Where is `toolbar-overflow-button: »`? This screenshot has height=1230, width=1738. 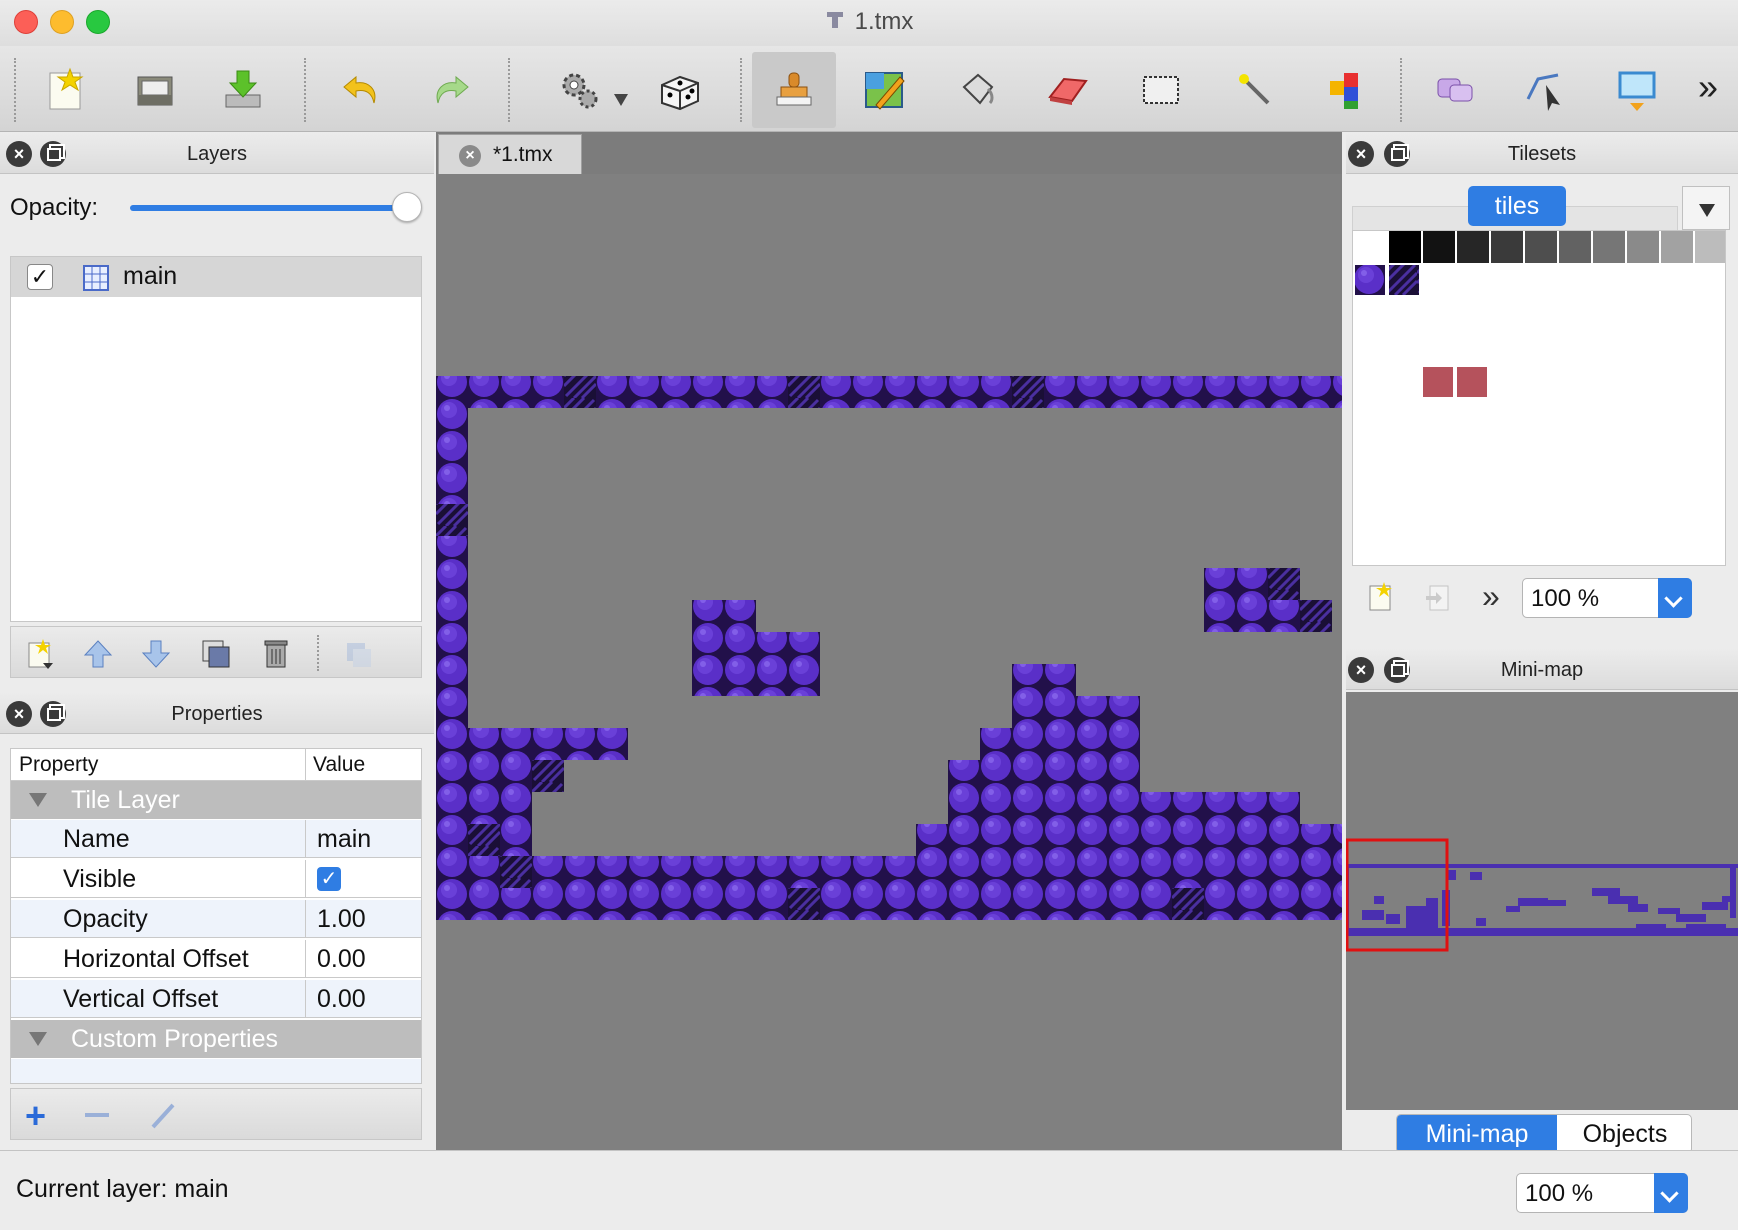
toolbar-overflow-button: » is located at coordinates (1708, 87).